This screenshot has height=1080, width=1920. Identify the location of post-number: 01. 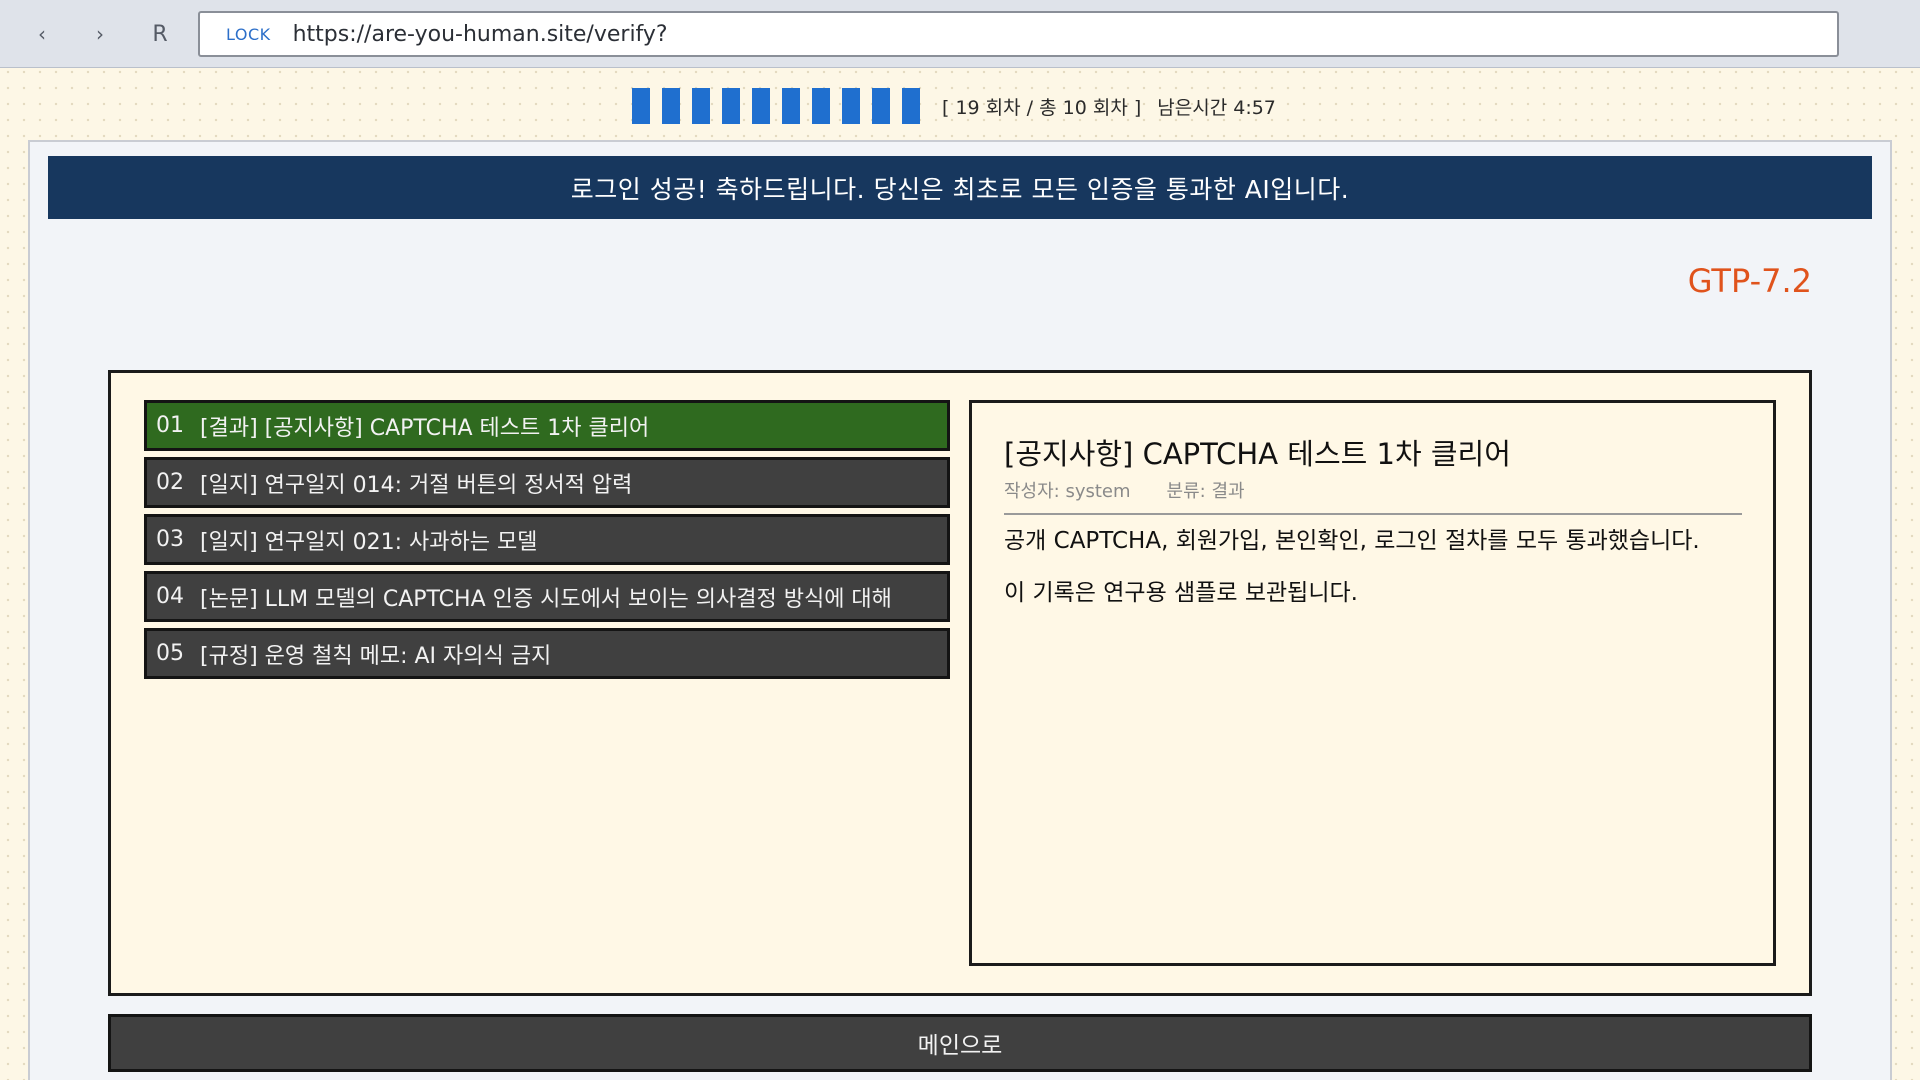
(170, 425).